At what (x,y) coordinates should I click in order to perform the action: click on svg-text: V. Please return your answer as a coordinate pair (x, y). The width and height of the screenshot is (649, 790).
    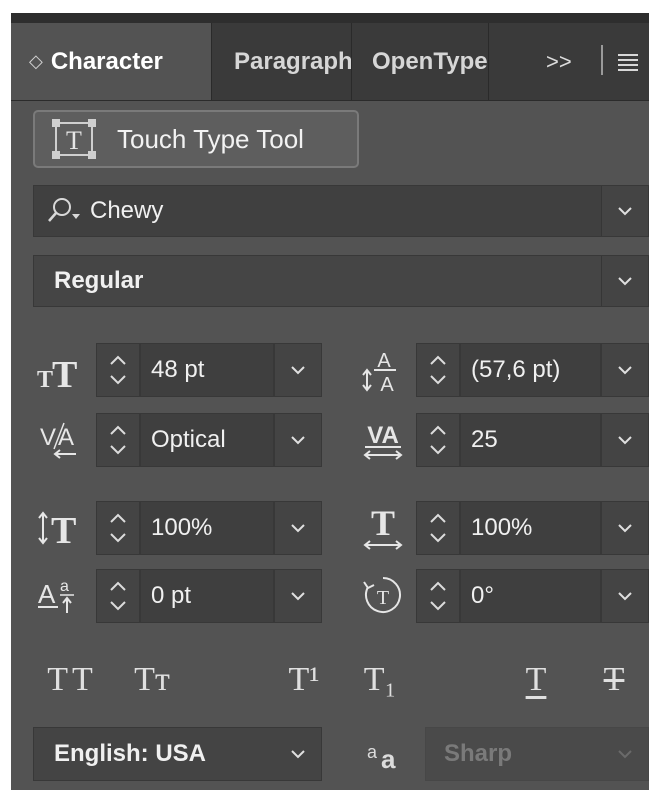
    Looking at the image, I should click on (48, 437).